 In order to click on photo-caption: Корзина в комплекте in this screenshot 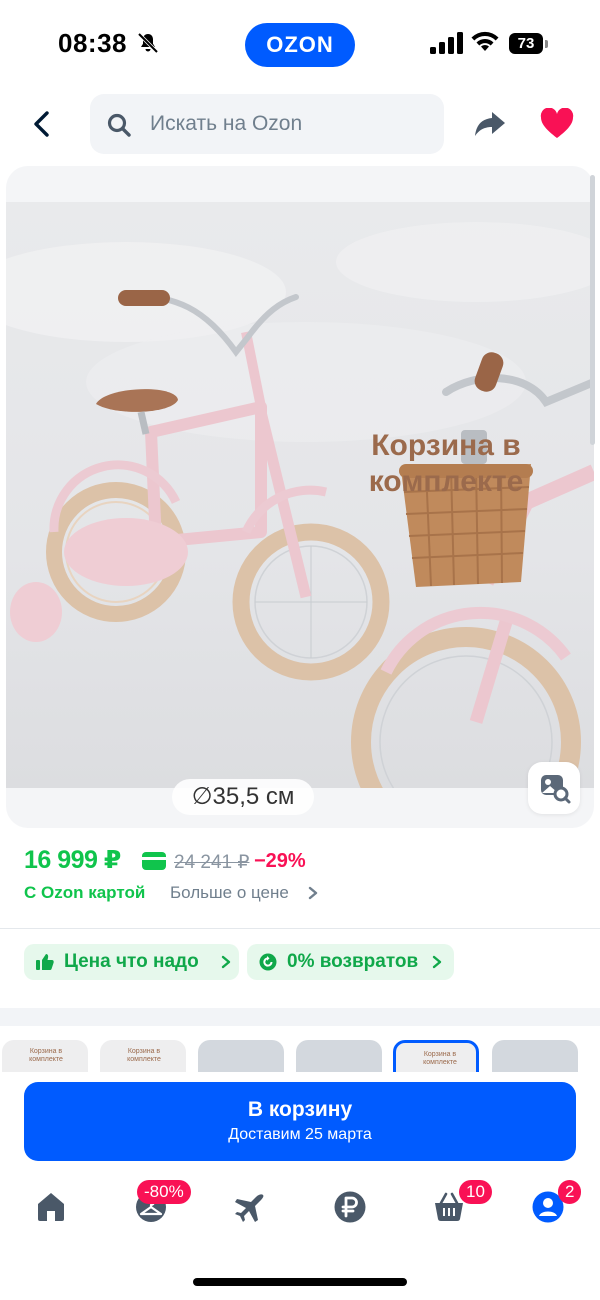, I will do `click(446, 463)`.